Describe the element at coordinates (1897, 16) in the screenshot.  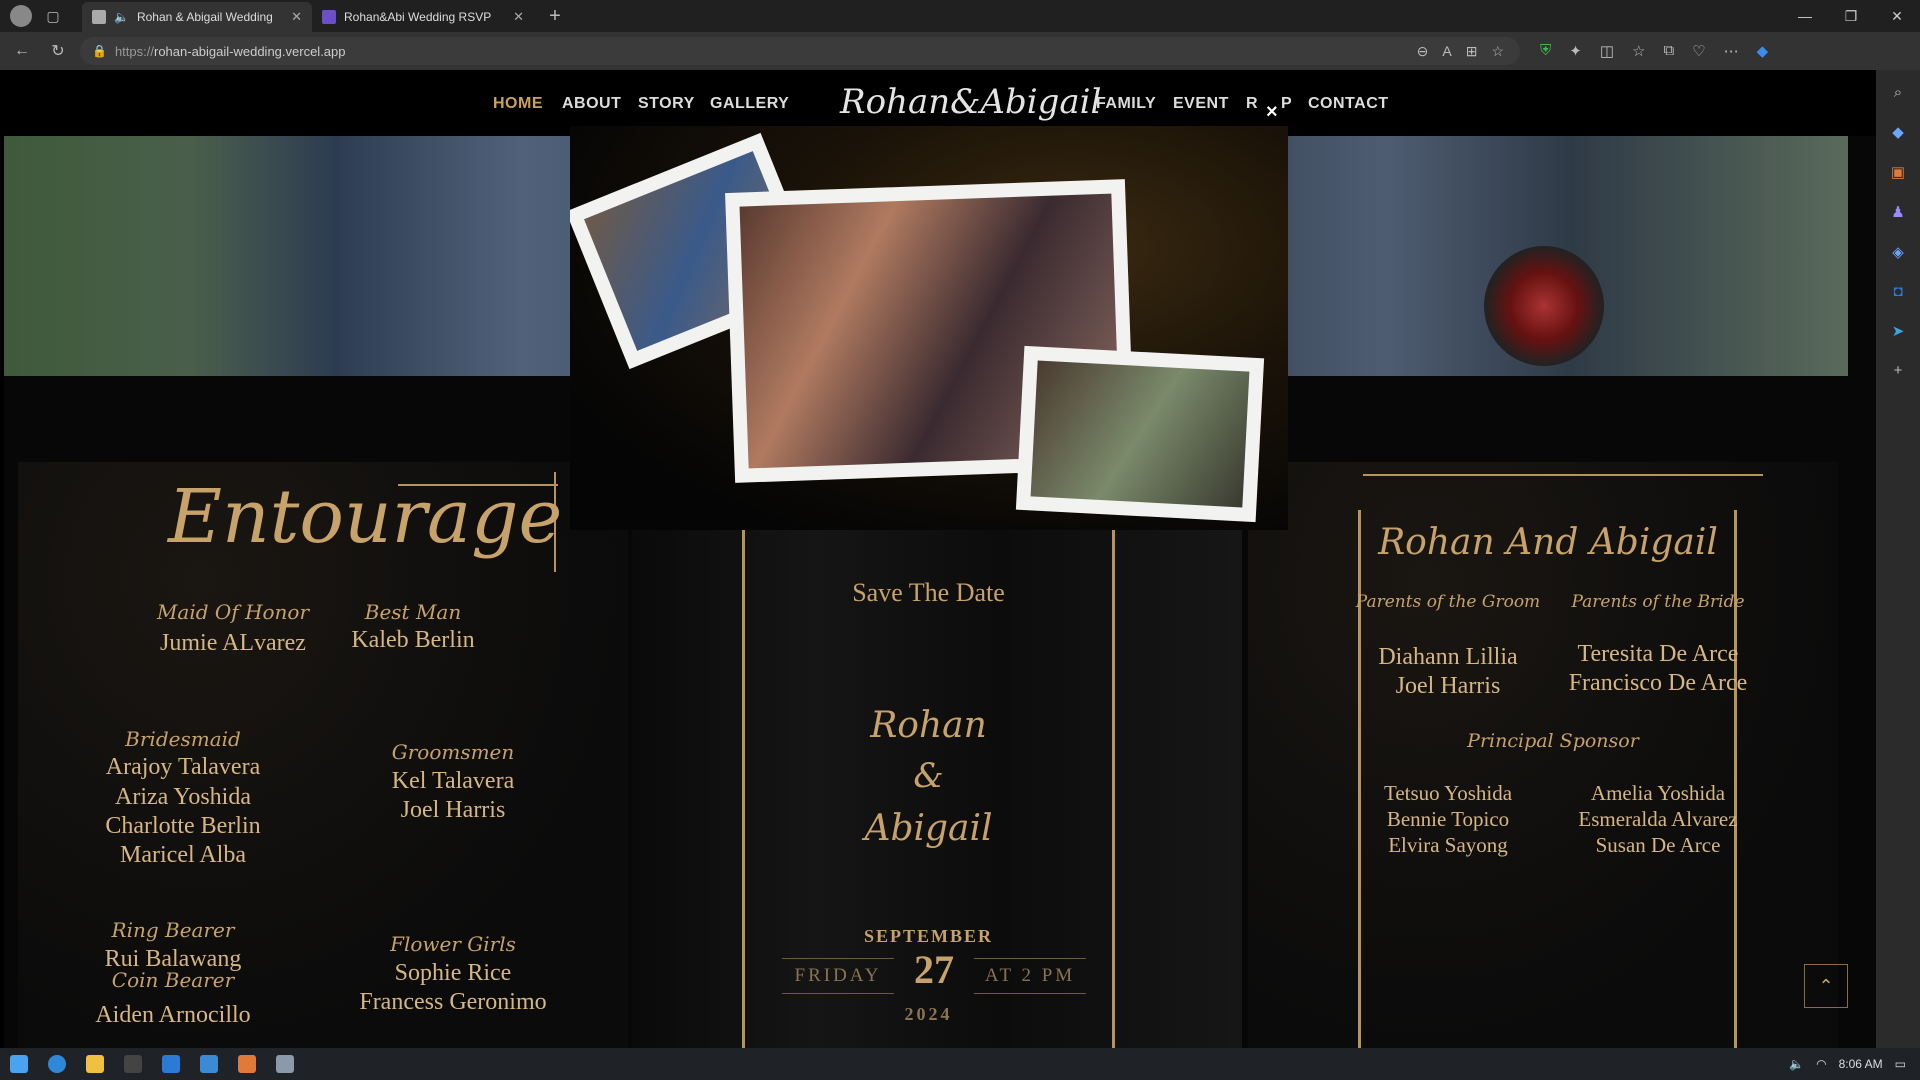
I see `close-window-icon: ✕` at that location.